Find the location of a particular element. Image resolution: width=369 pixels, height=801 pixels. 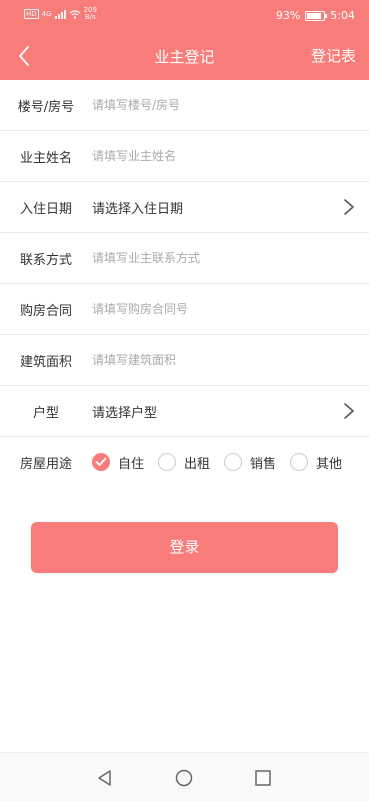

radio-checked-icon is located at coordinates (101, 462).